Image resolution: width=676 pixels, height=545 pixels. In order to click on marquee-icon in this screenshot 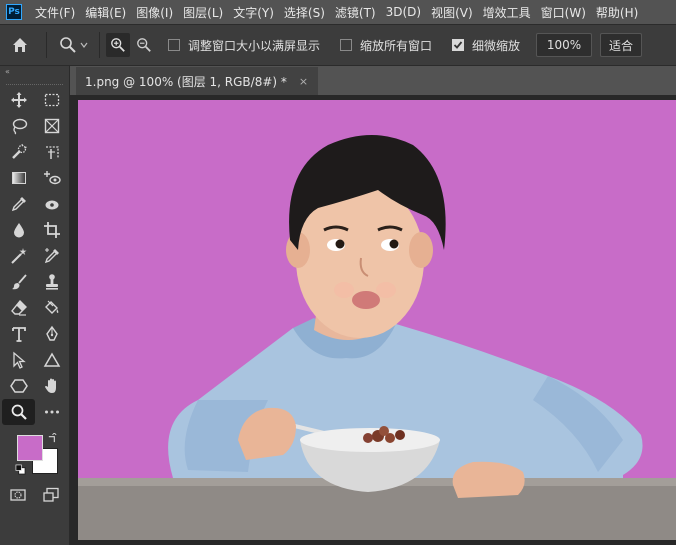, I will do `click(51, 100)`.